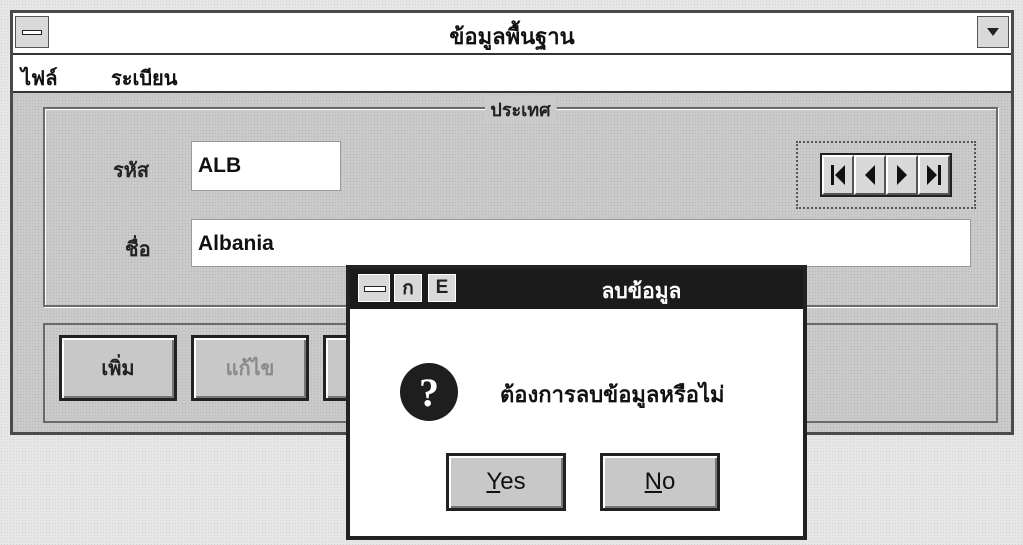 This screenshot has height=545, width=1023. What do you see at coordinates (612, 394) in the screenshot?
I see `dialog-message: ต้องการลบข้อมูลหรือไม่` at bounding box center [612, 394].